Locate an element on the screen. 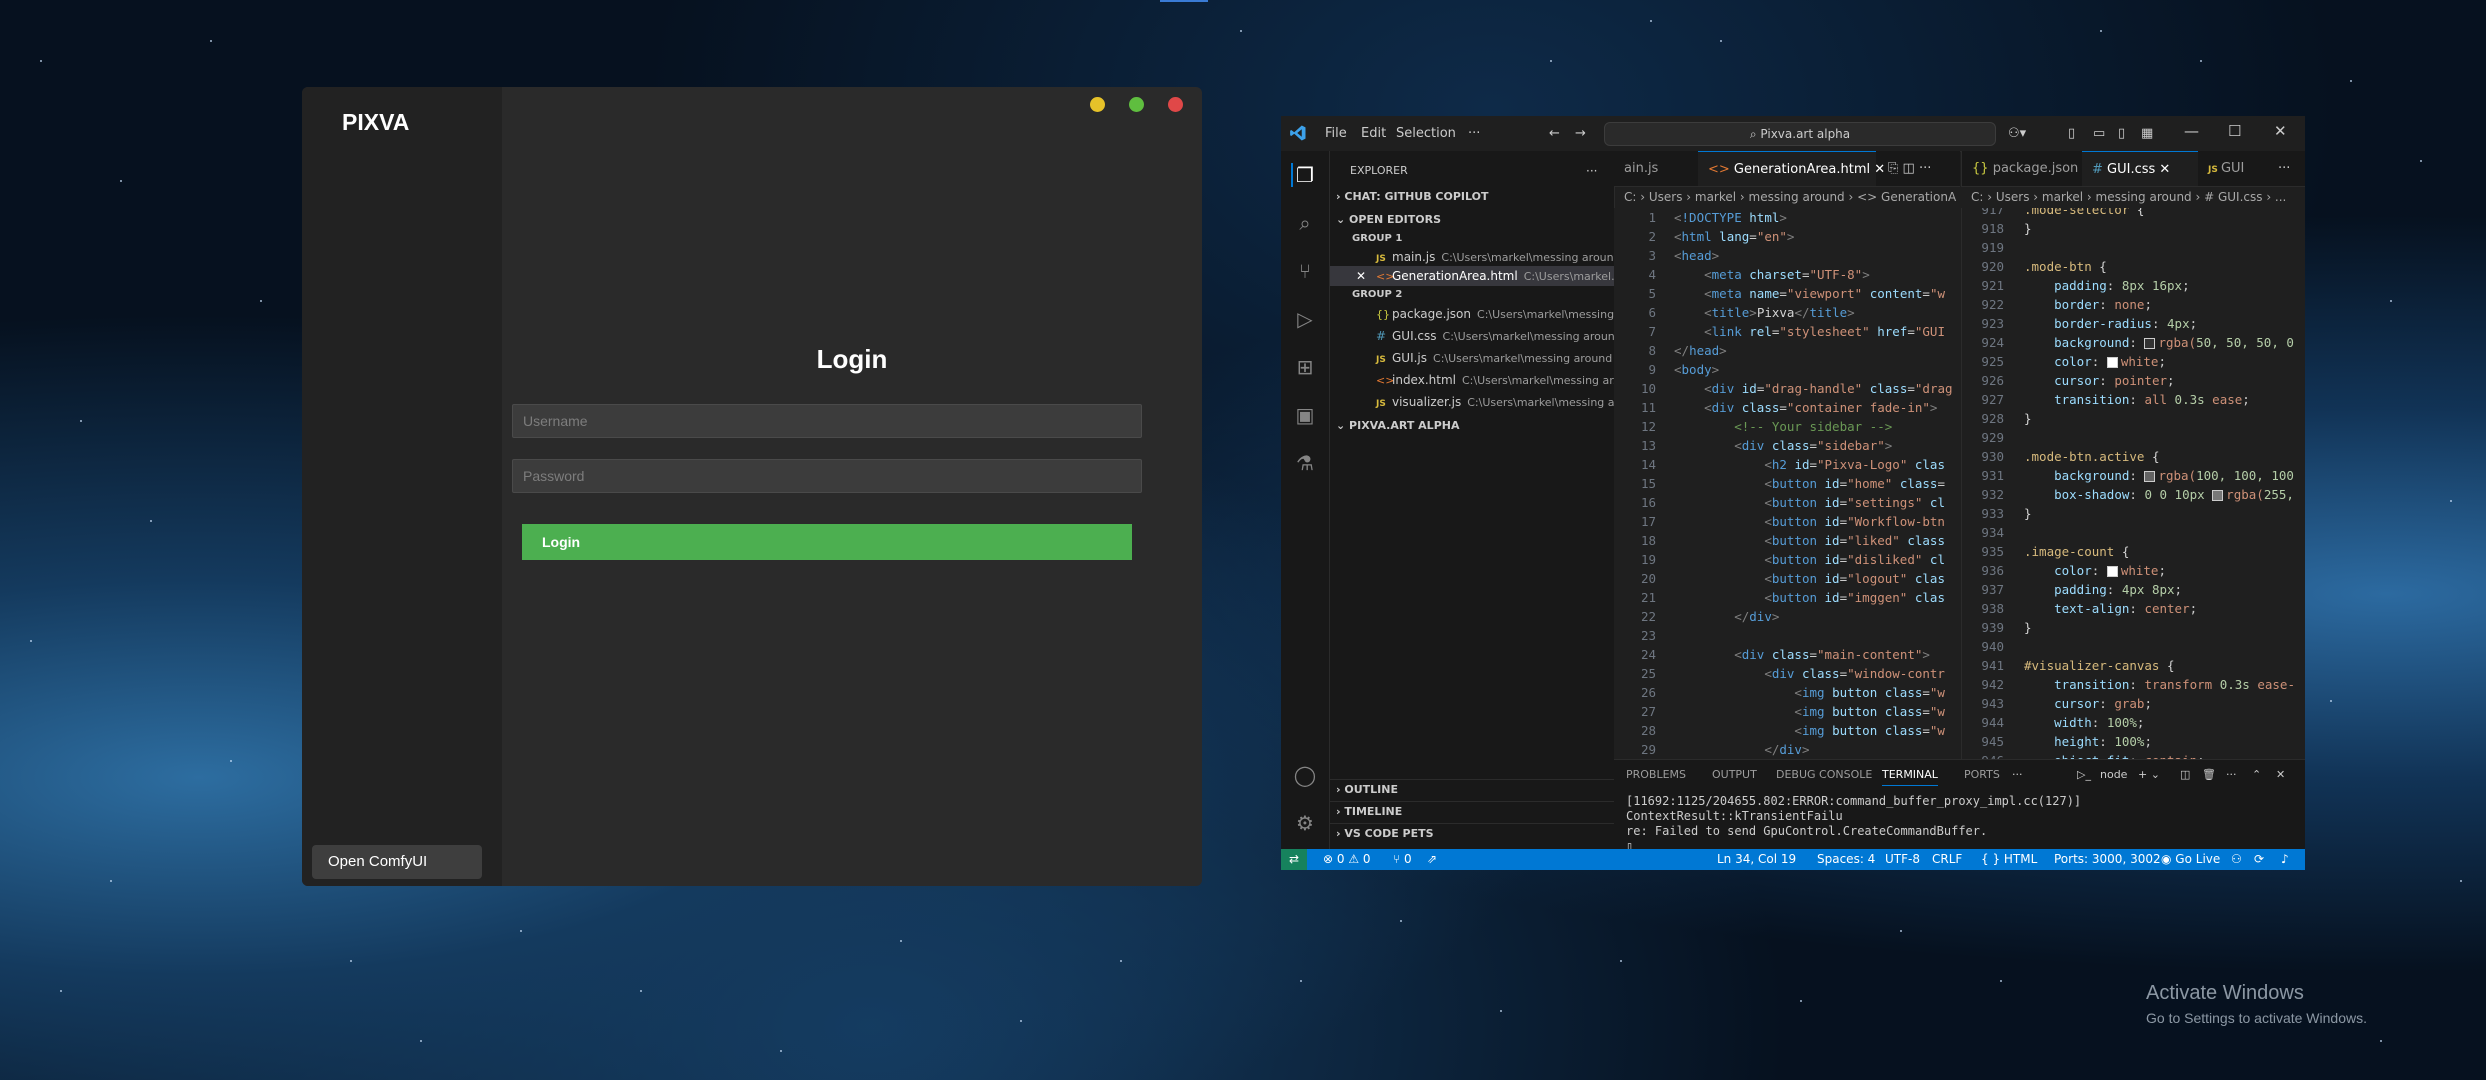 The height and width of the screenshot is (1080, 2486). explorer-more-icon: ··· is located at coordinates (1596, 171).